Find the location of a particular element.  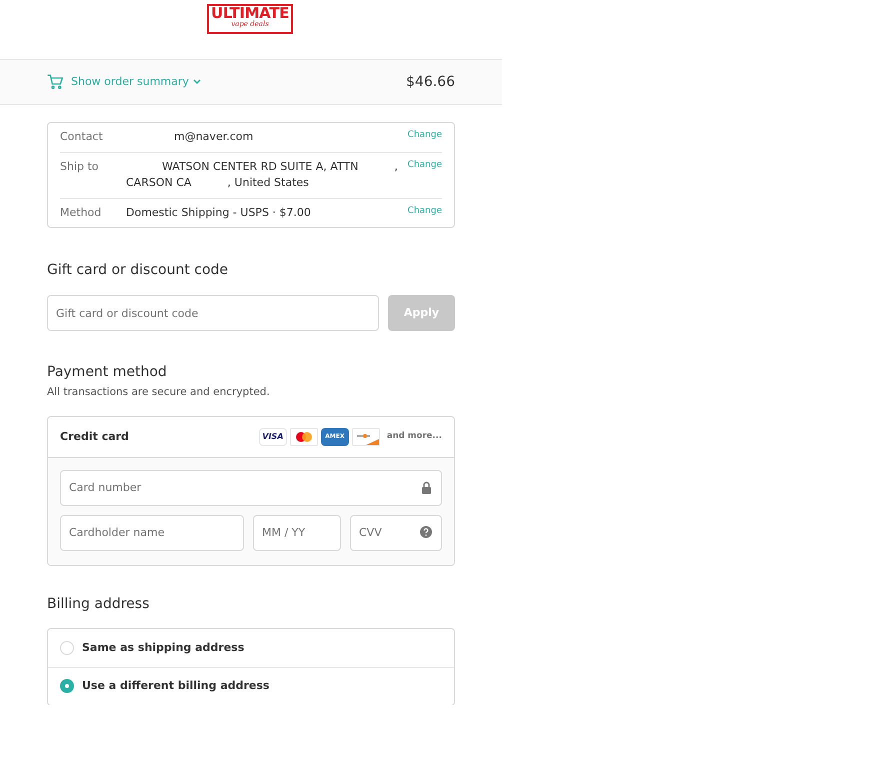

order-total: $46.66 is located at coordinates (430, 82).